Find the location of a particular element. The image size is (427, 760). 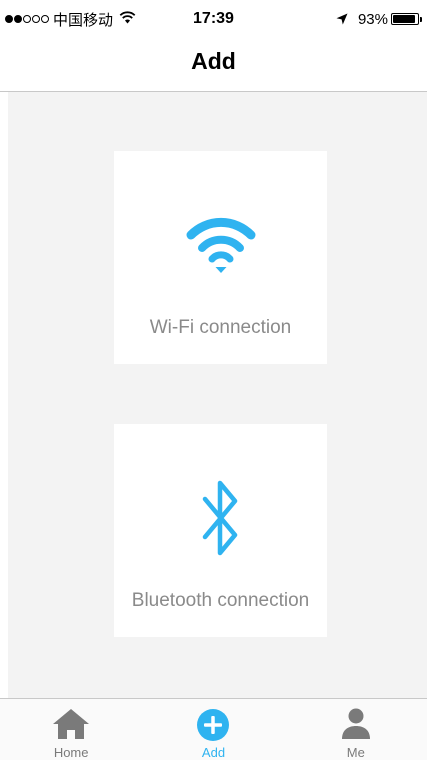

tab-home-label: Home is located at coordinates (71, 752).